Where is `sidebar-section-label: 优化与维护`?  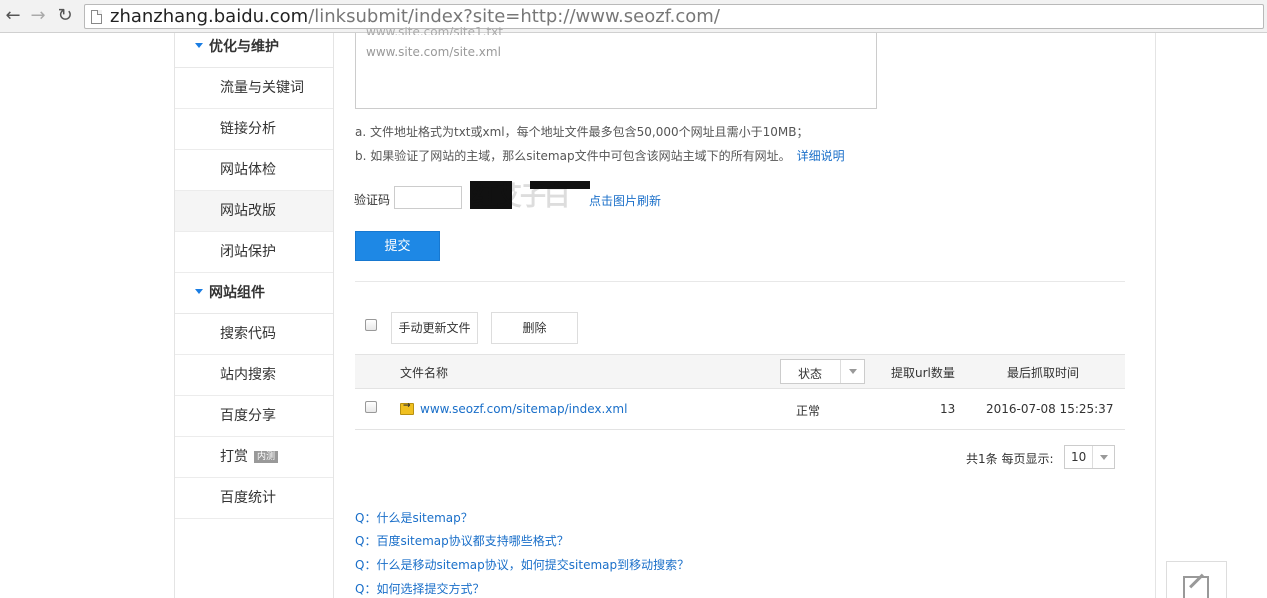
sidebar-section-label: 优化与维护 is located at coordinates (244, 47).